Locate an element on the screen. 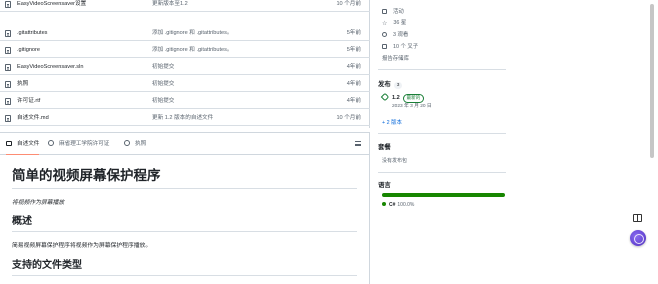 The width and height of the screenshot is (658, 284). assistant-icon is located at coordinates (638, 238).